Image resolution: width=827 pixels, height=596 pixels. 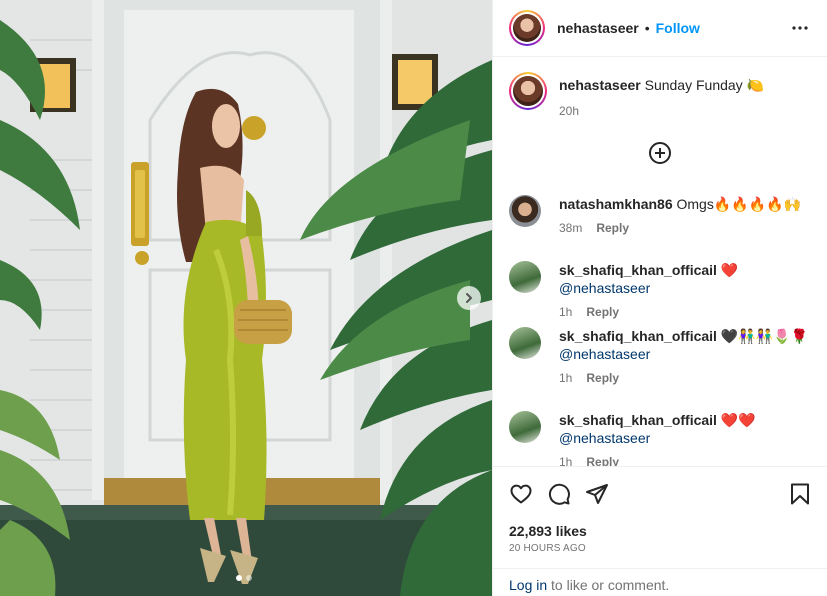 What do you see at coordinates (608, 585) in the screenshot?
I see `login-prompt-text: to like or comment.` at bounding box center [608, 585].